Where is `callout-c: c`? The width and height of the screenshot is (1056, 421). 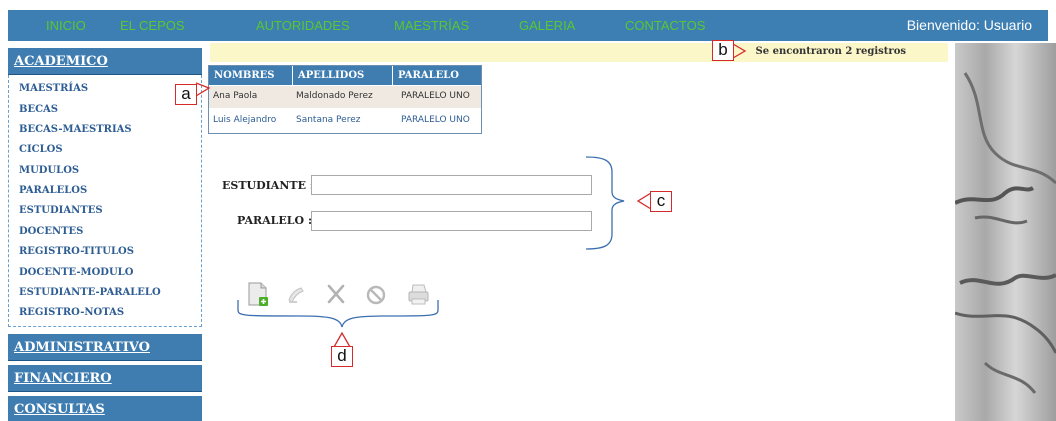
callout-c: c is located at coordinates (661, 201).